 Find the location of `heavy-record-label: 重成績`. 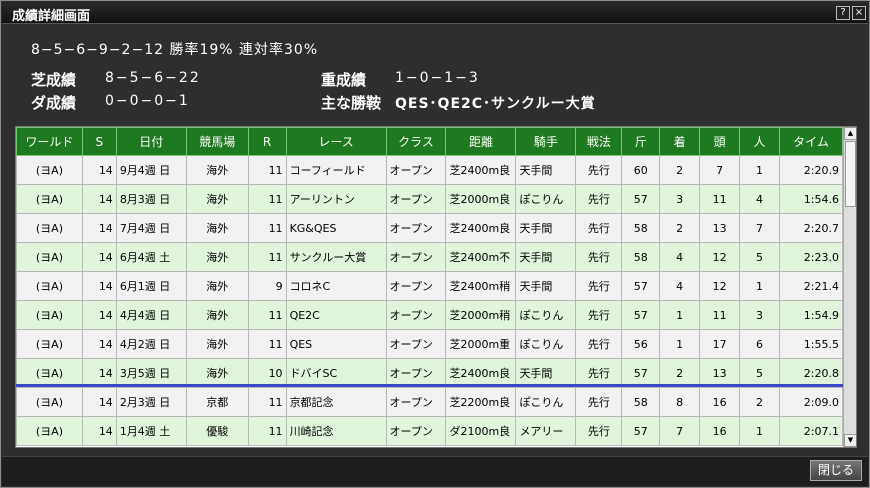

heavy-record-label: 重成績 is located at coordinates (344, 80).